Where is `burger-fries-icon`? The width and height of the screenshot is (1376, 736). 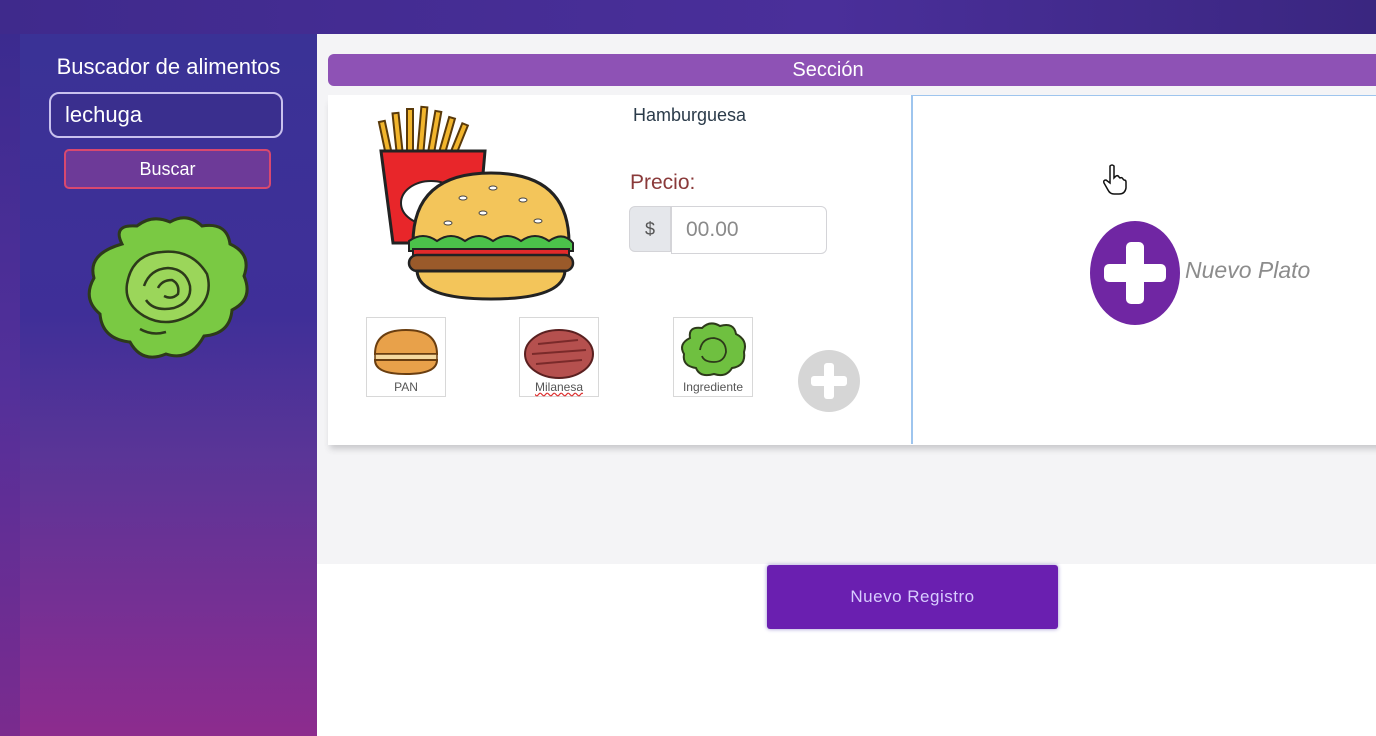
burger-fries-icon is located at coordinates (478, 205).